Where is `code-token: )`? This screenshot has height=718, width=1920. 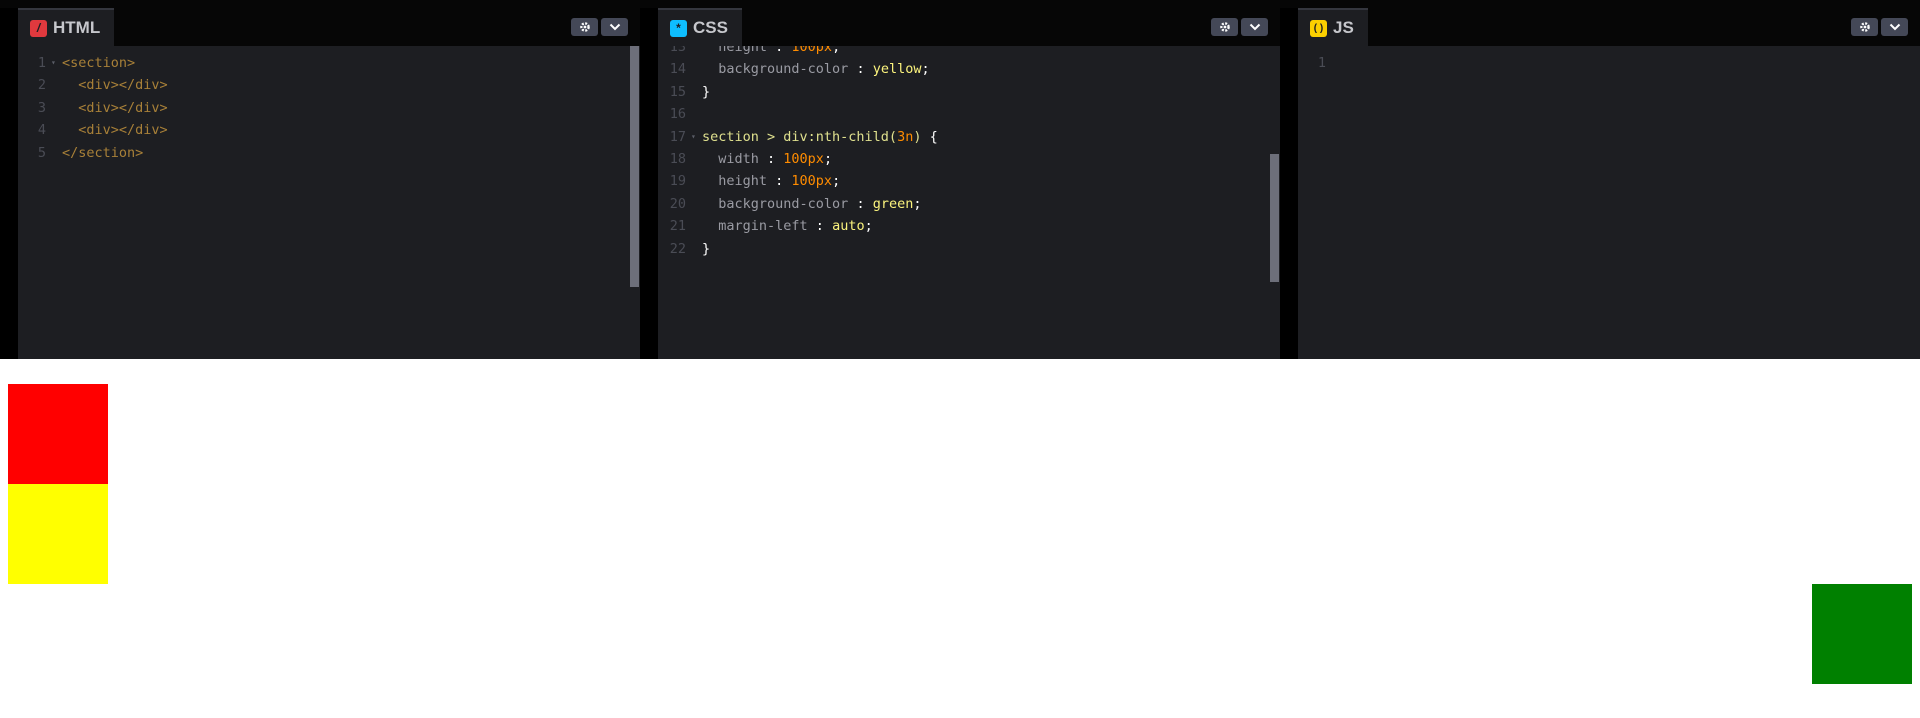 code-token: ) is located at coordinates (921, 136).